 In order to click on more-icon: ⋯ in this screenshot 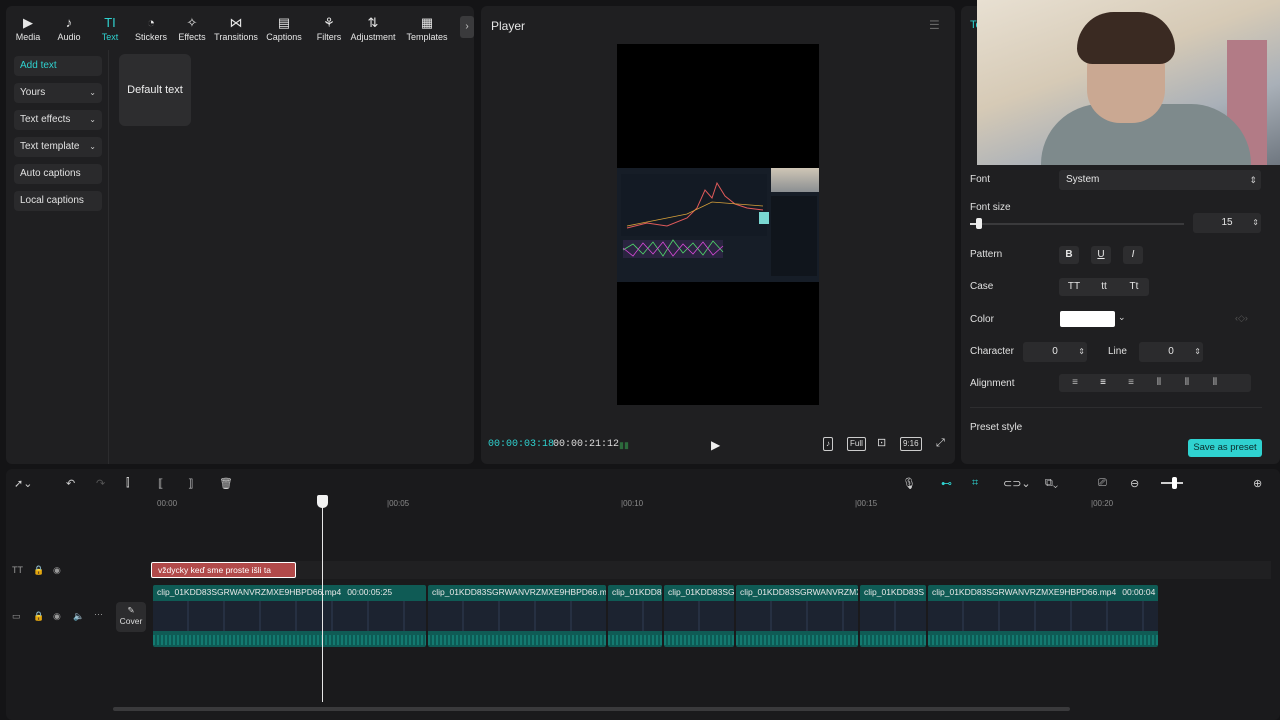, I will do `click(98, 614)`.